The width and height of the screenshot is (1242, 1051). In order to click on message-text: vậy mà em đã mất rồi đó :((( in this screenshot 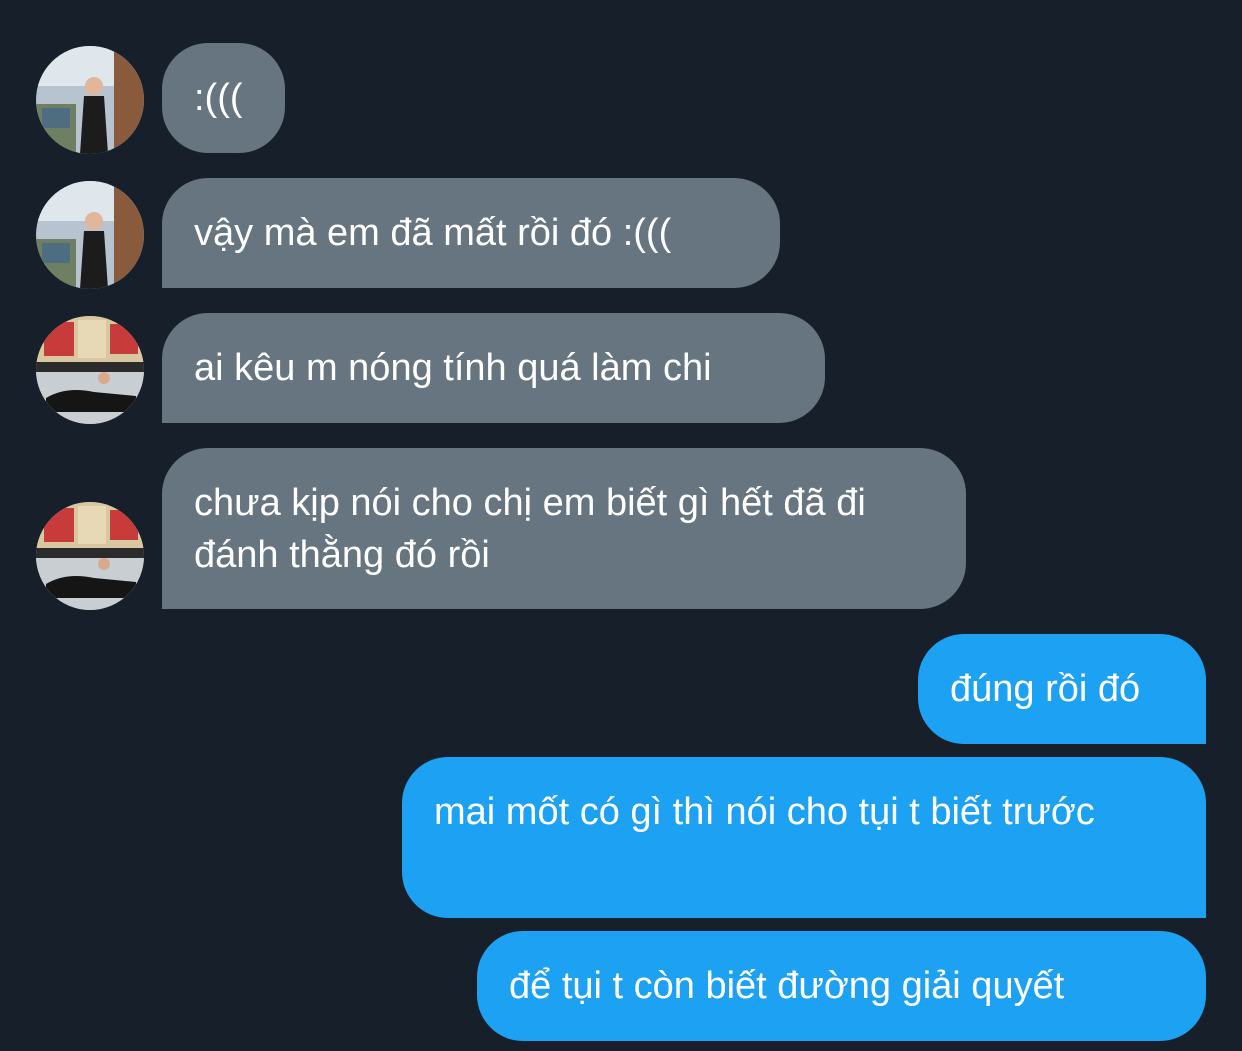, I will do `click(433, 233)`.